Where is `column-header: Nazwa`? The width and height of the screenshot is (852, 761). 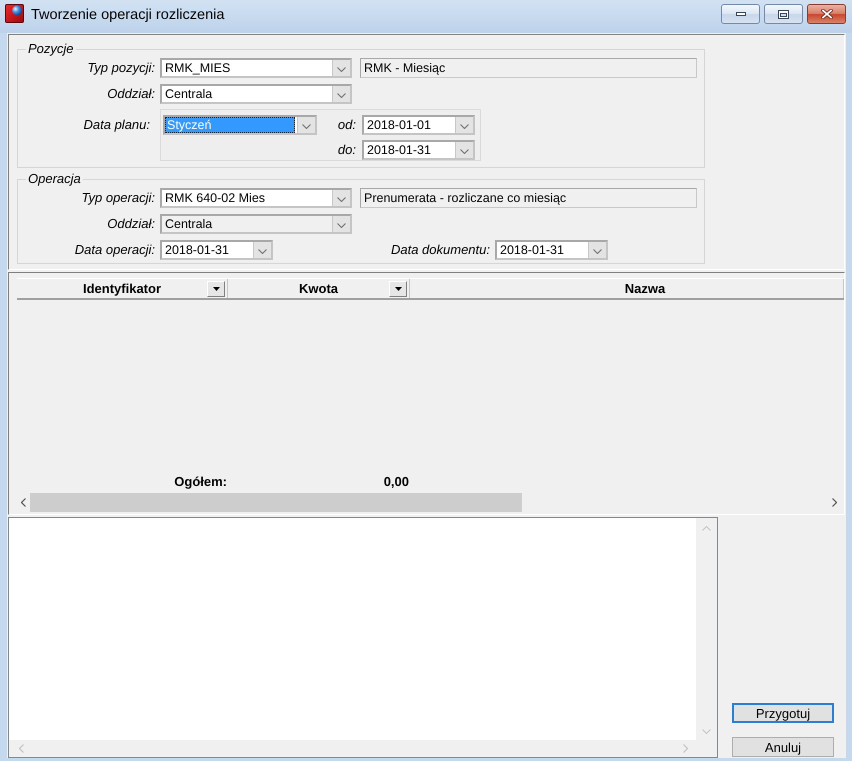
column-header: Nazwa is located at coordinates (627, 288).